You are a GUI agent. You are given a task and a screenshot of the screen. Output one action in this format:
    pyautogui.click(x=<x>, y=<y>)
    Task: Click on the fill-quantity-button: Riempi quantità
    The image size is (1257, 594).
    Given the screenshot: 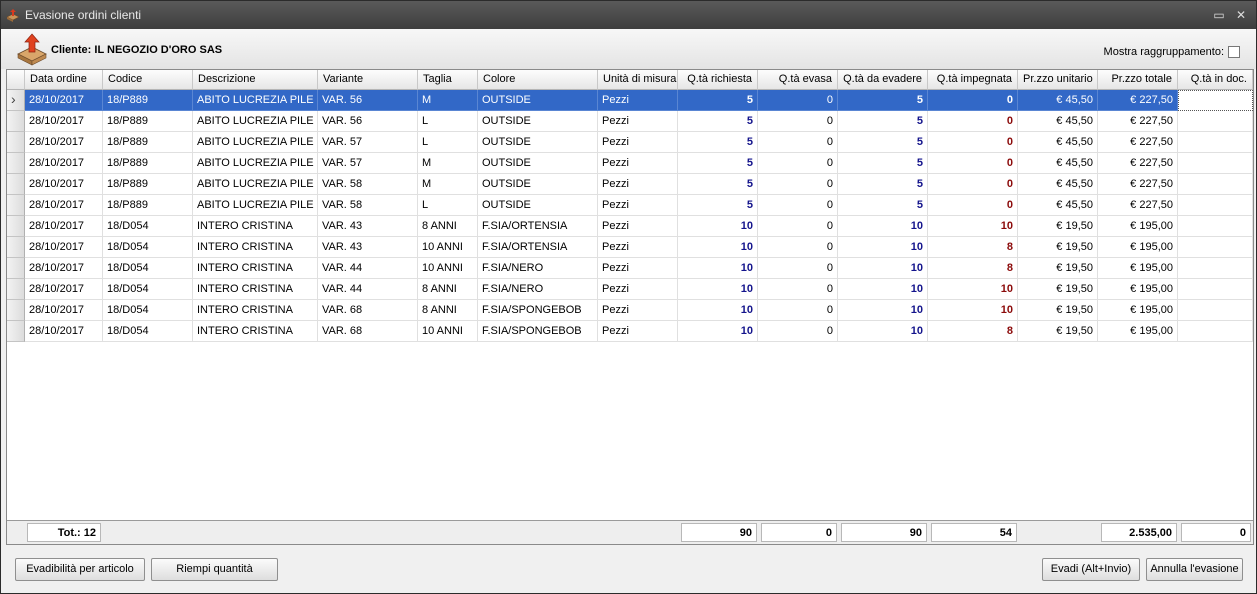 What is the action you would take?
    pyautogui.click(x=214, y=569)
    